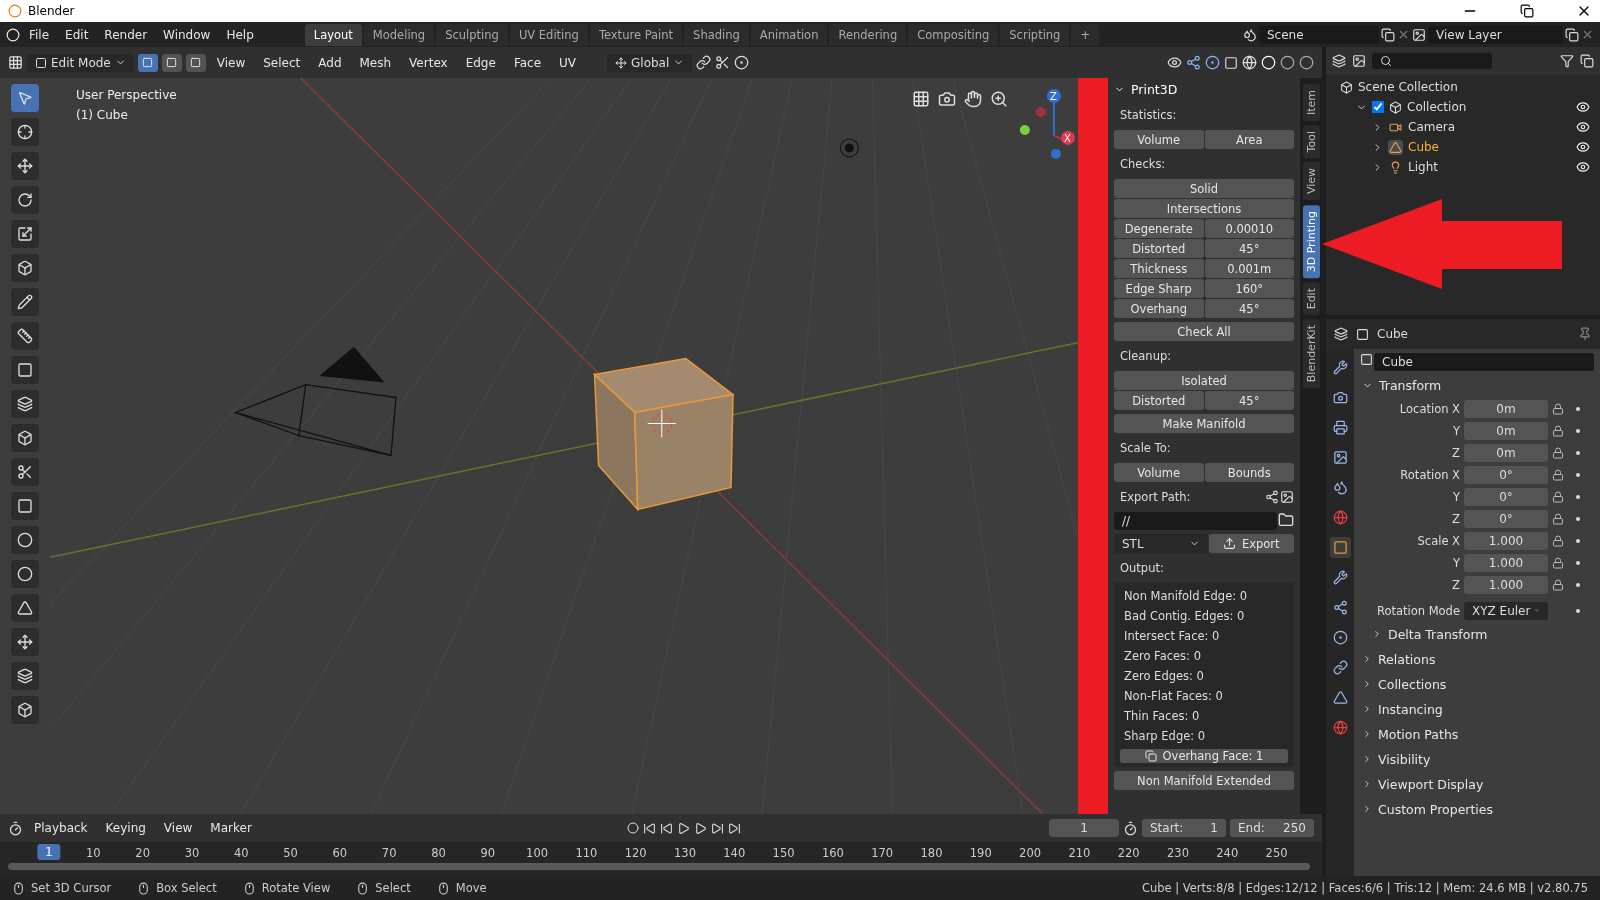  What do you see at coordinates (1410, 709) in the screenshot?
I see `section-title: Instancing` at bounding box center [1410, 709].